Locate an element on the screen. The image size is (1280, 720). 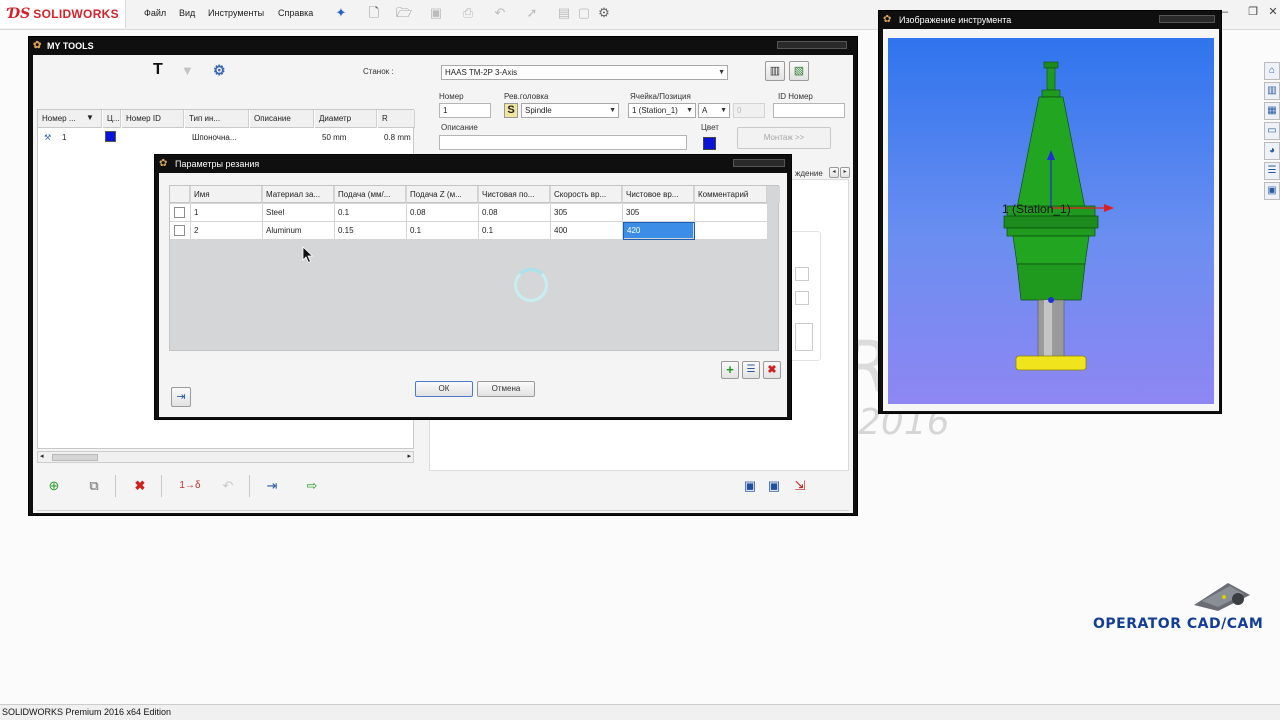
cell-feed-z: 0.1 is located at coordinates (443, 231).